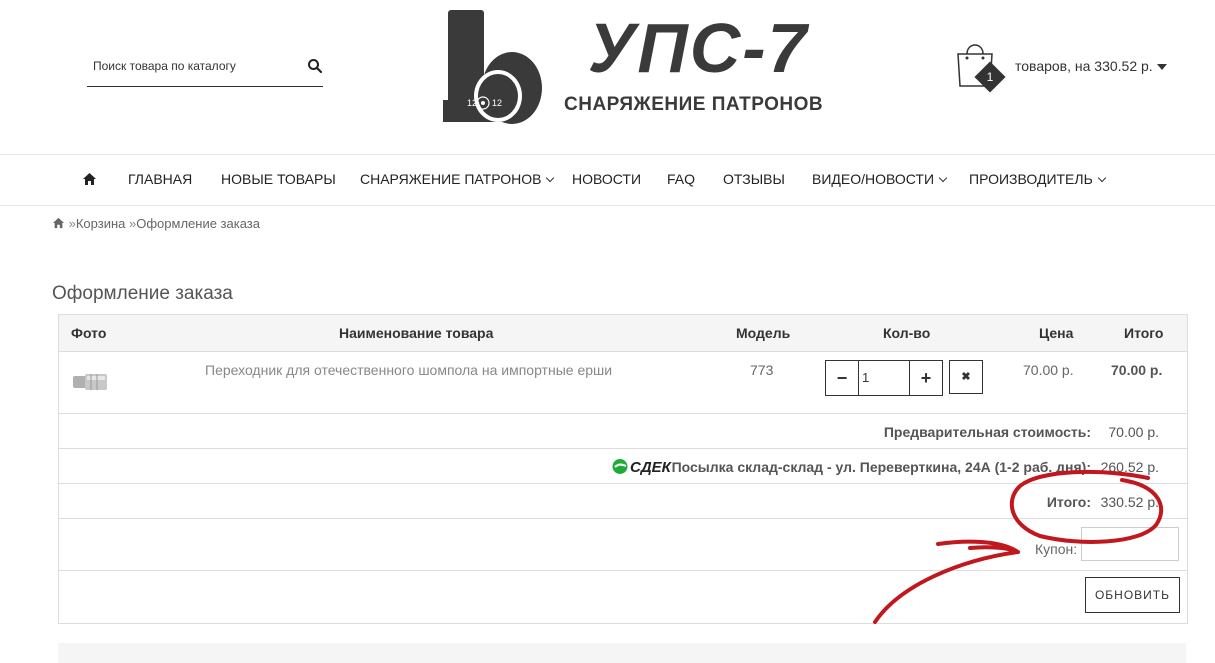  I want to click on subtotal-value: 70.00 р., so click(1133, 432).